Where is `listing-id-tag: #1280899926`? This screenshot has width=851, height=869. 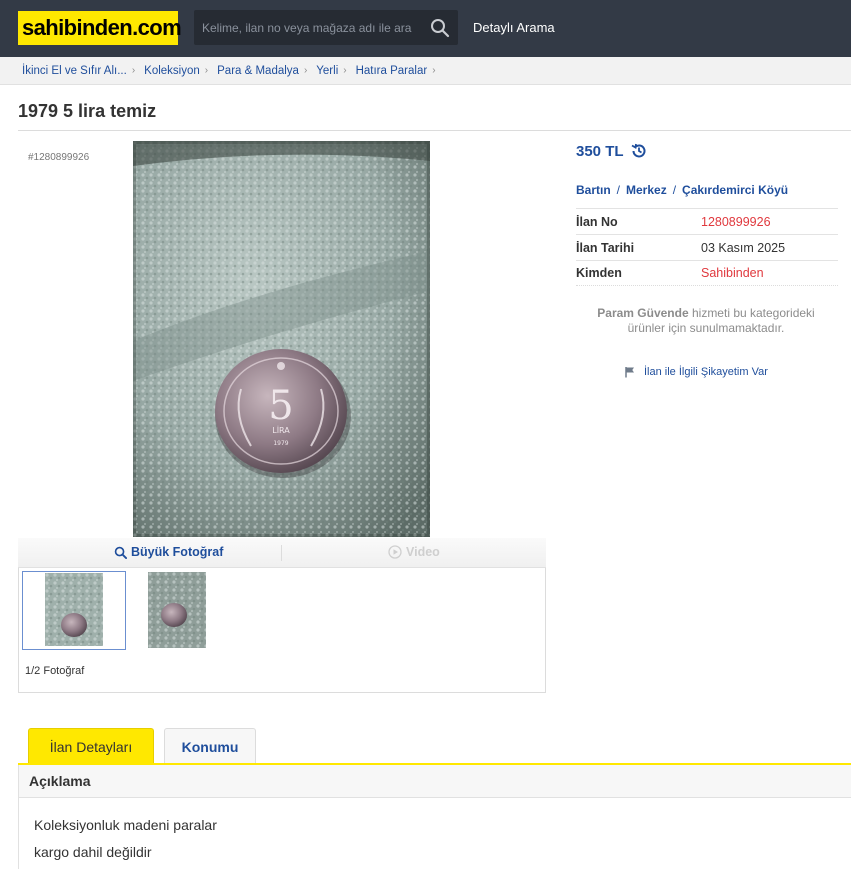 listing-id-tag: #1280899926 is located at coordinates (59, 157).